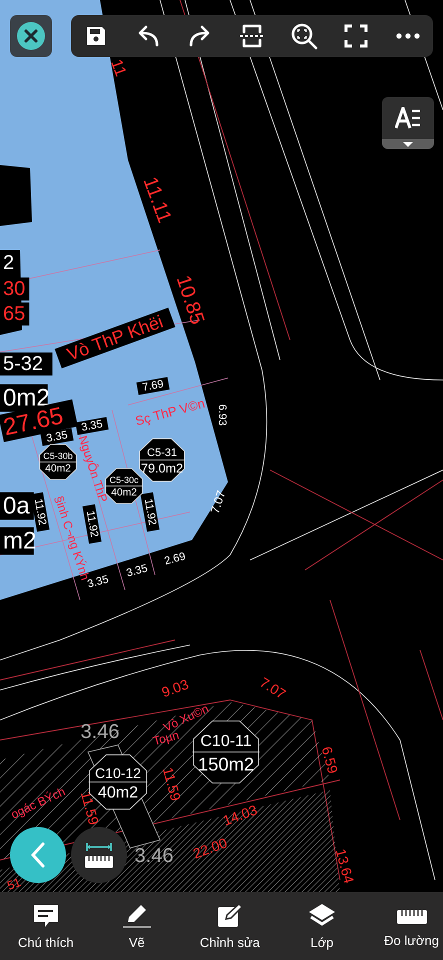  What do you see at coordinates (14, 883) in the screenshot?
I see `dimension-label: 51` at bounding box center [14, 883].